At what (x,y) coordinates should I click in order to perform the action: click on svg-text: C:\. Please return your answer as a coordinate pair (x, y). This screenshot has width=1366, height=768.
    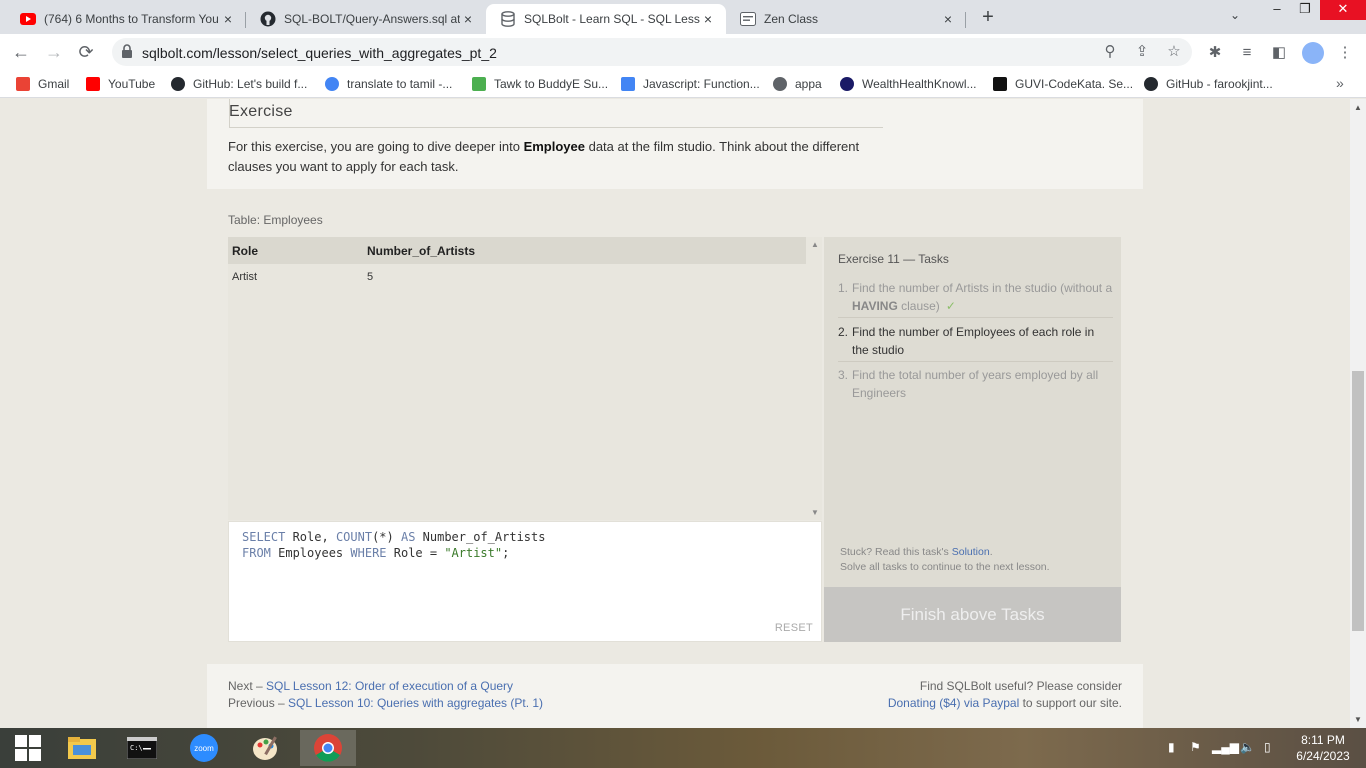
    Looking at the image, I should click on (136, 748).